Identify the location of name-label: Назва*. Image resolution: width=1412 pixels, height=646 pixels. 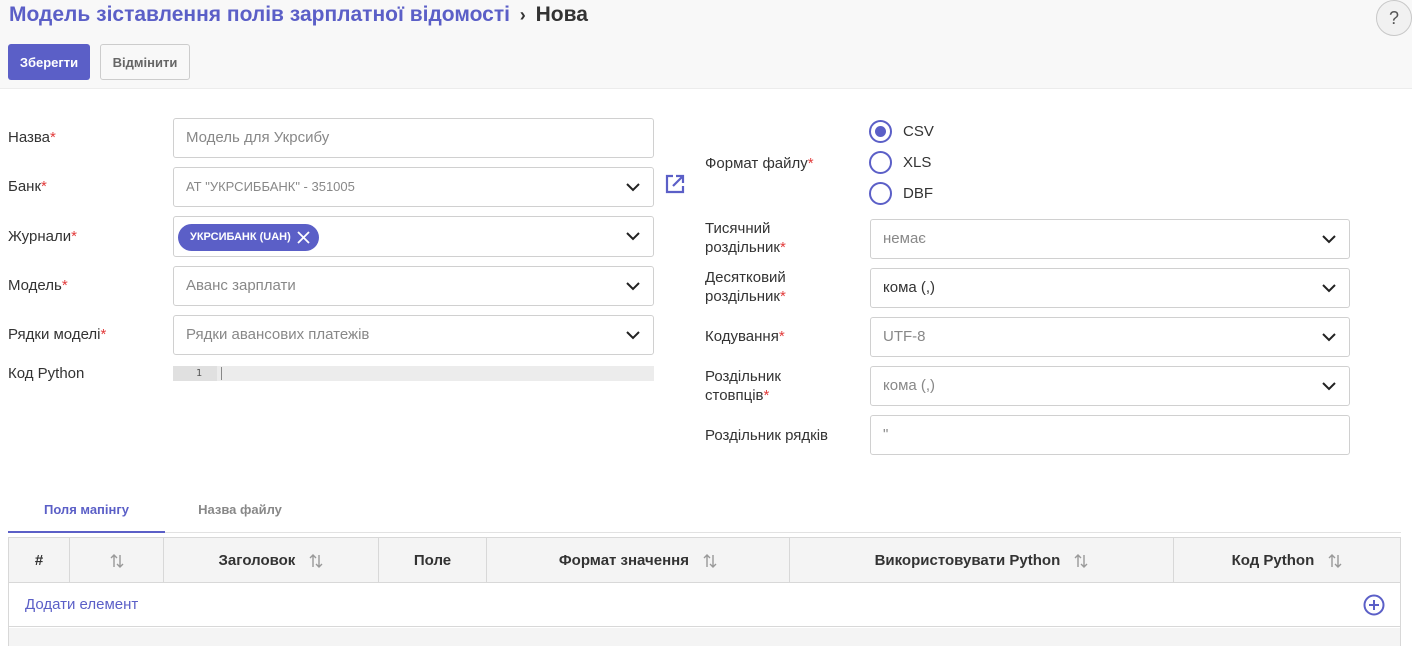
(32, 137).